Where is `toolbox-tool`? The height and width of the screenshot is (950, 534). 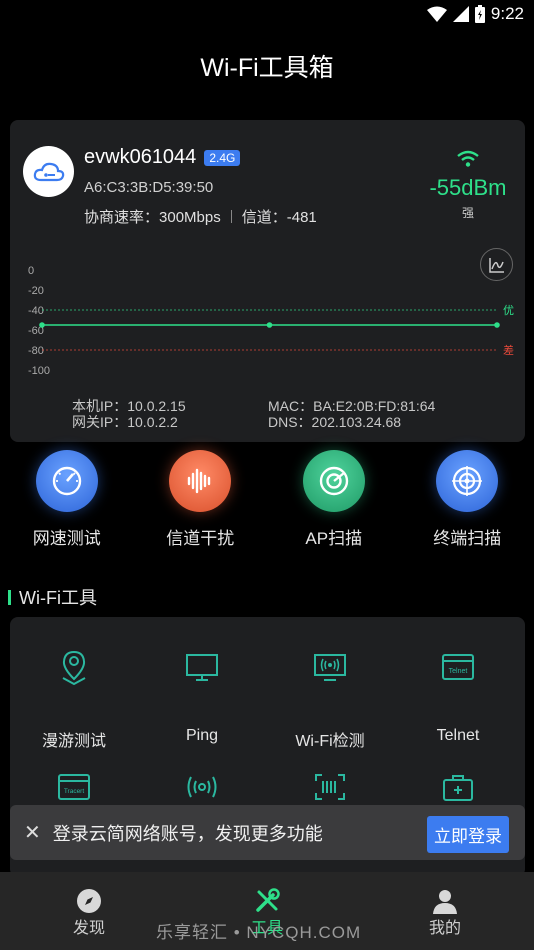 toolbox-tool is located at coordinates (458, 787).